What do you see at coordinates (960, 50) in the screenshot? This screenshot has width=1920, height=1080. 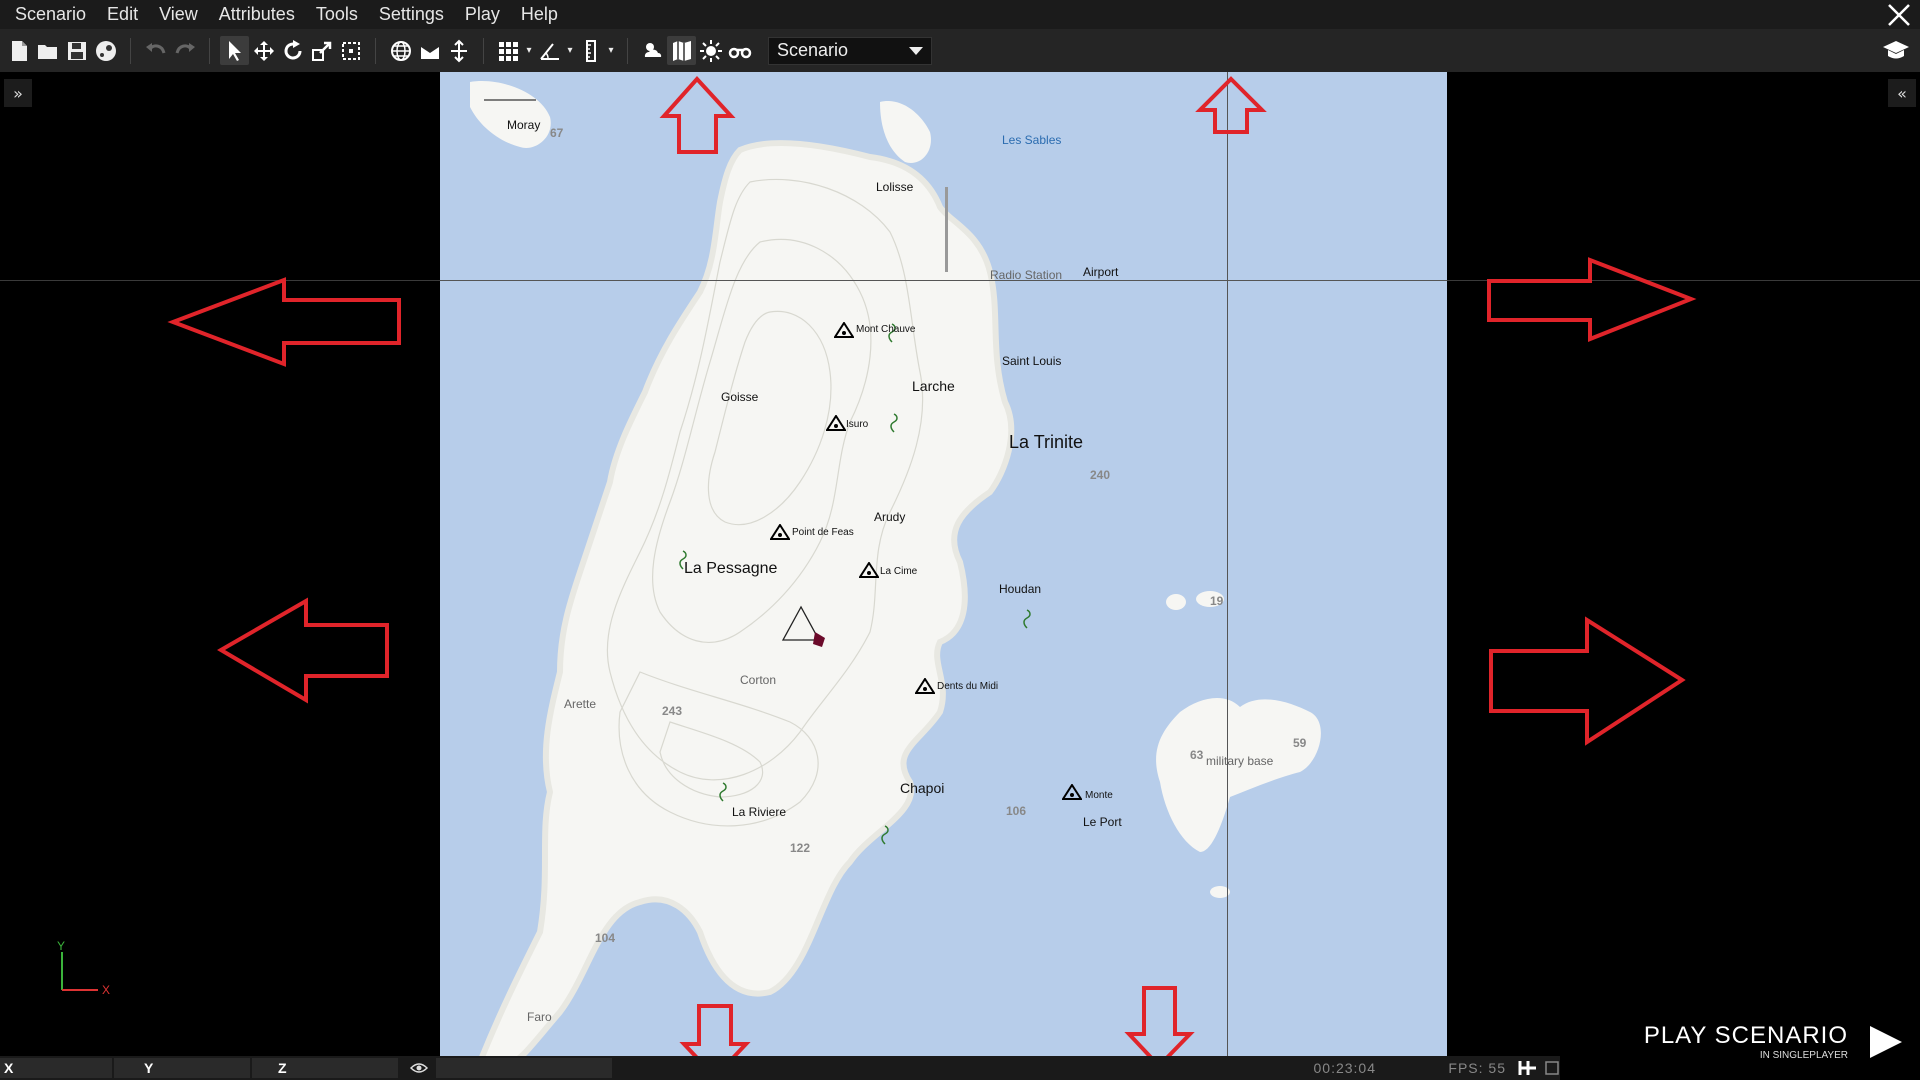 I see `toolbar: ▾ ▾ ▾ Scenario` at bounding box center [960, 50].